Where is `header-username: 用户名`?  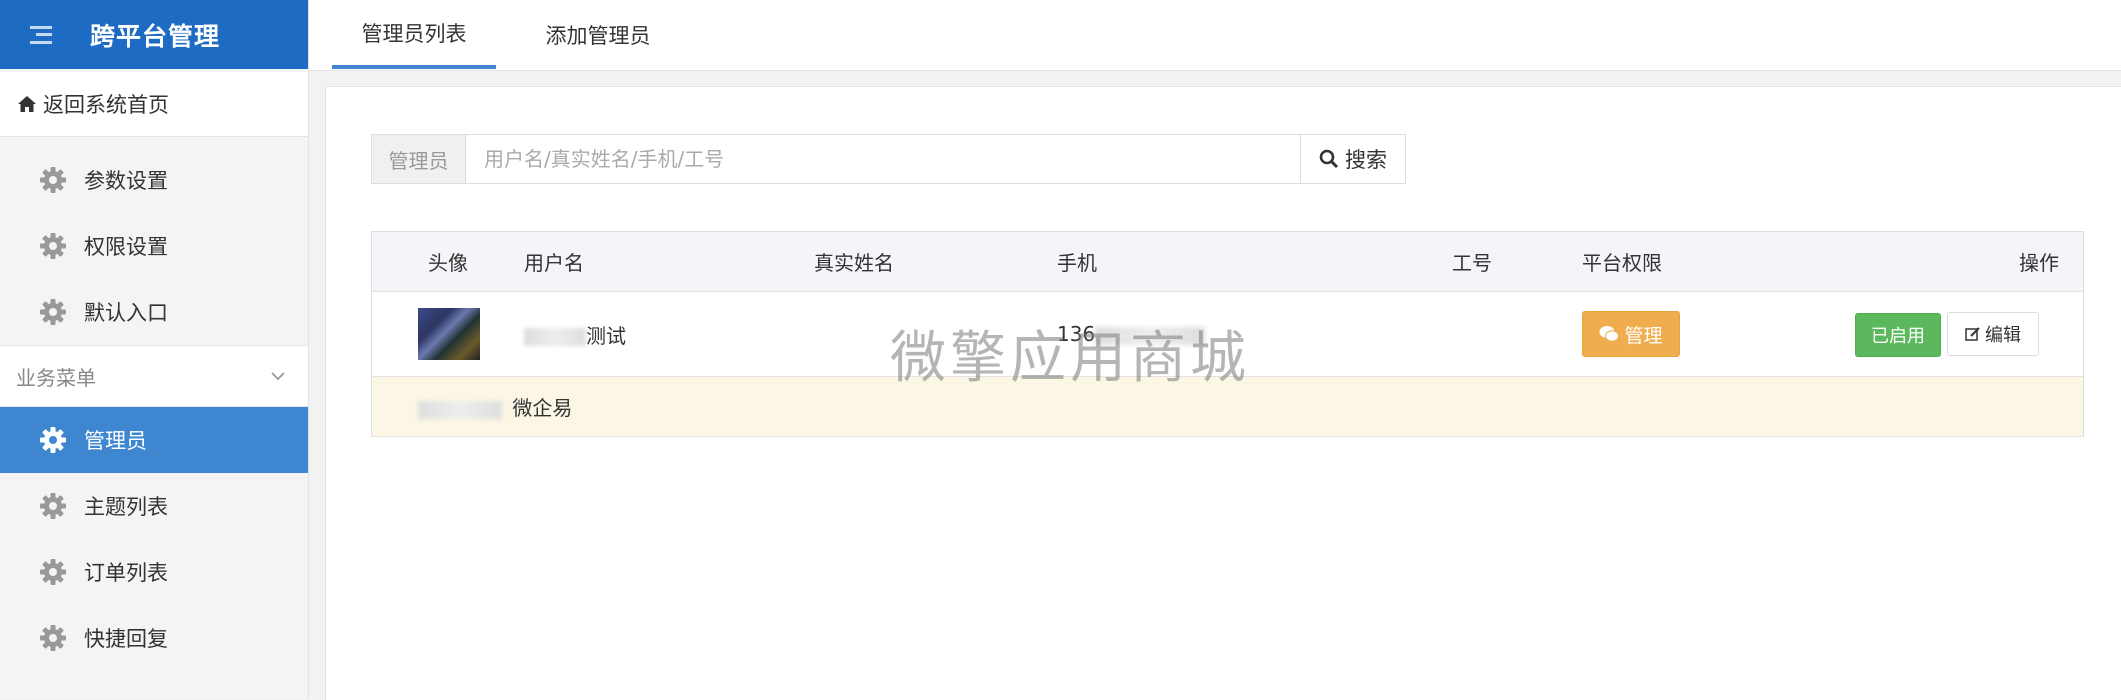 header-username: 用户名 is located at coordinates (669, 261).